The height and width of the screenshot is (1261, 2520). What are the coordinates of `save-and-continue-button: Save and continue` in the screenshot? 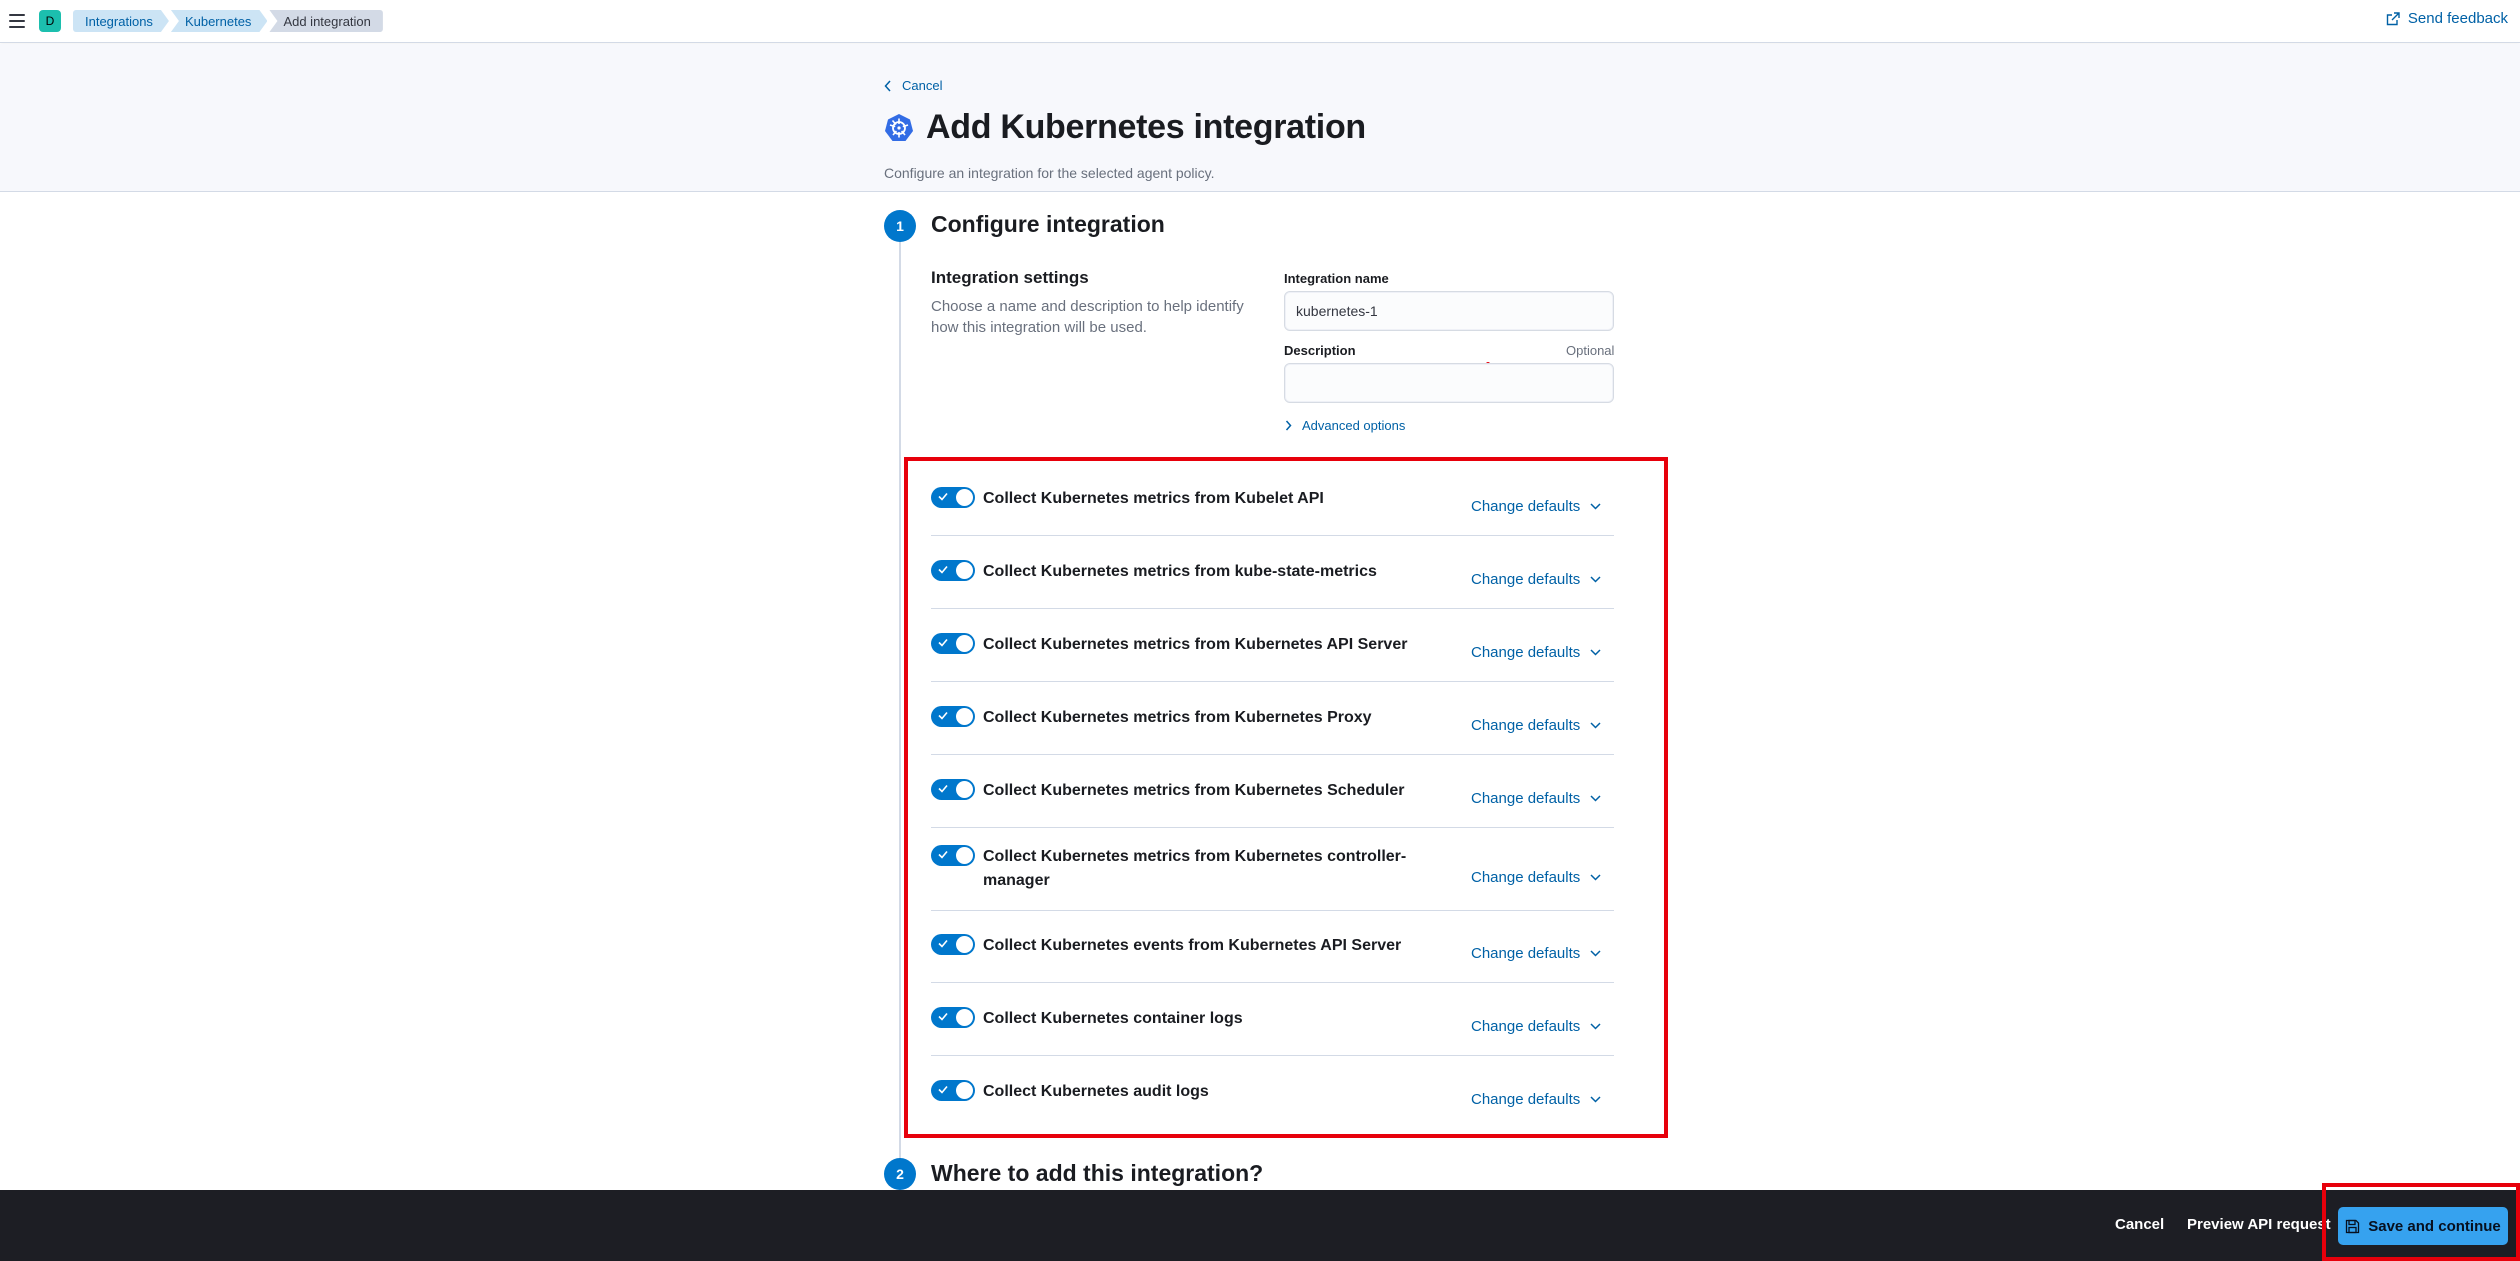 It's located at (2423, 1226).